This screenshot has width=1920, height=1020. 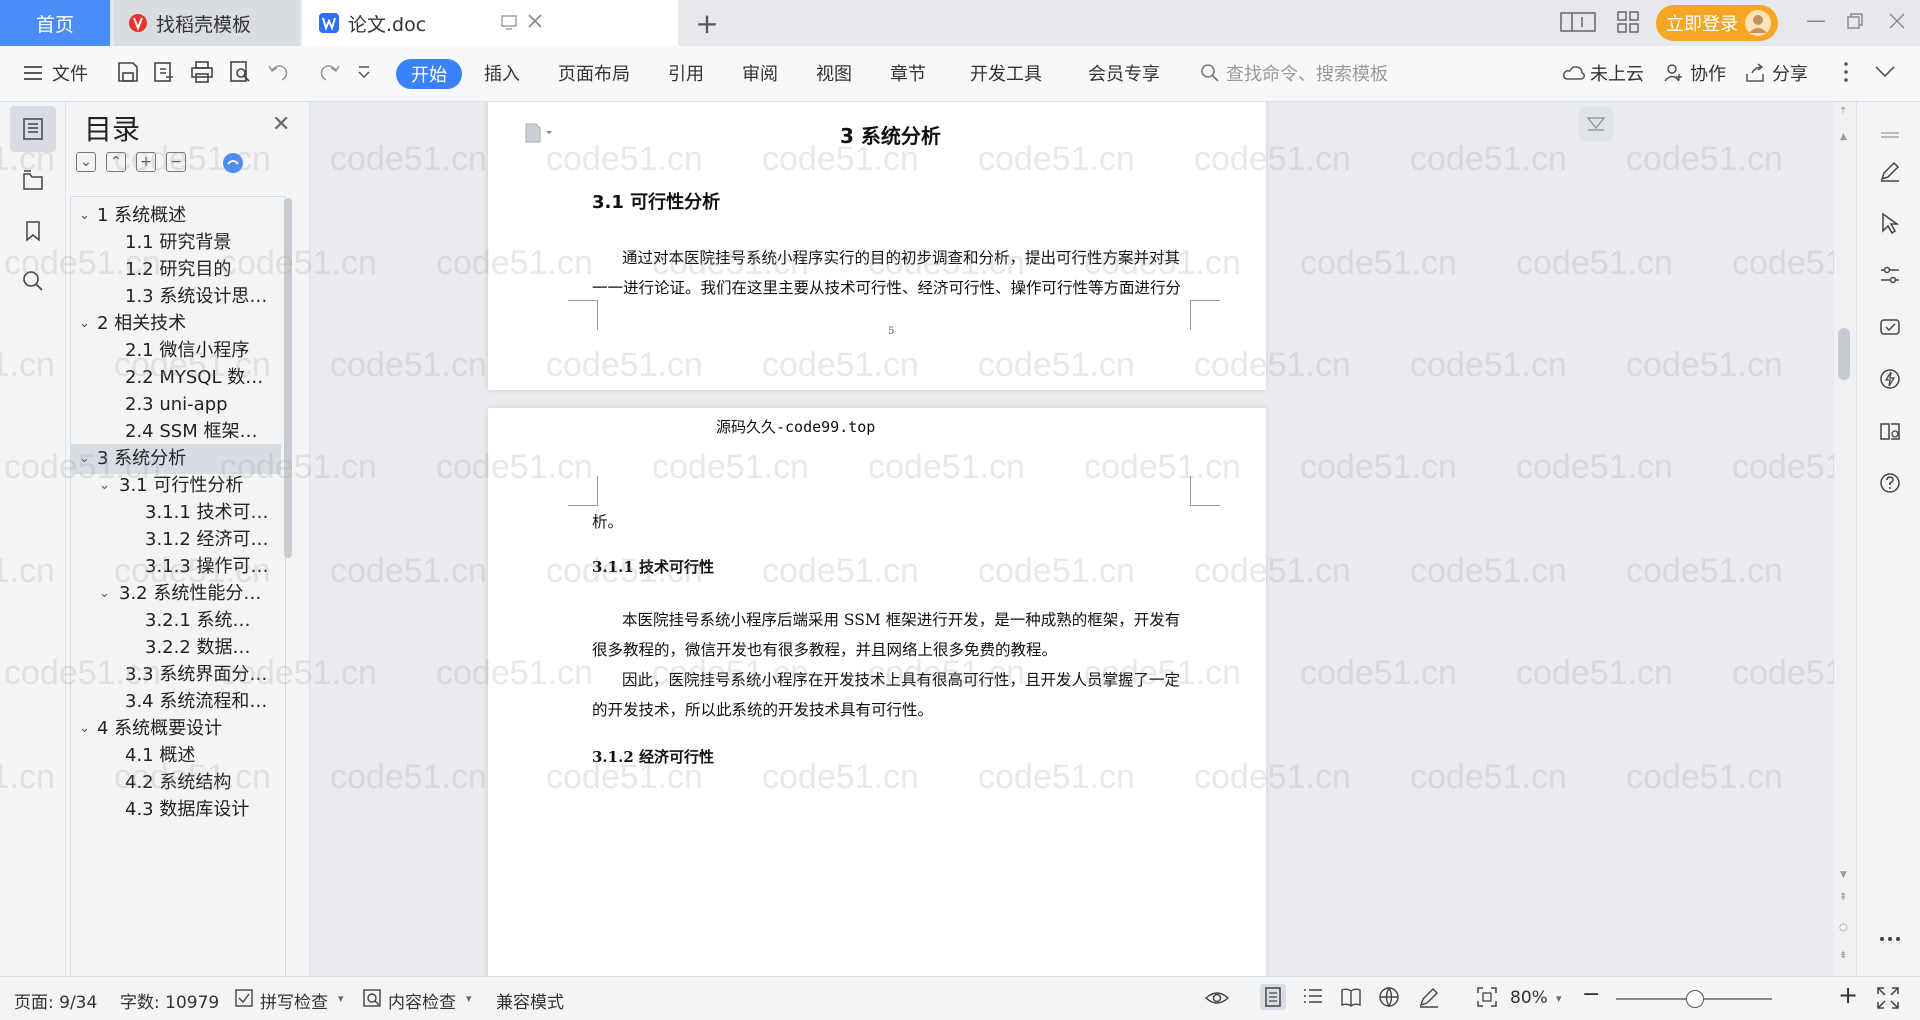 I want to click on select-cursor-icon, so click(x=1890, y=223).